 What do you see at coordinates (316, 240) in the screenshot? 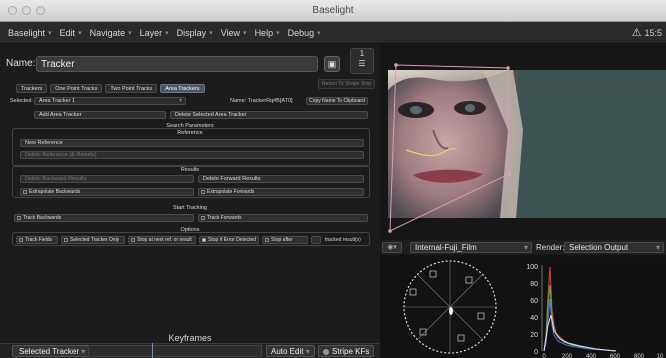
I see `stop-after-count-field` at bounding box center [316, 240].